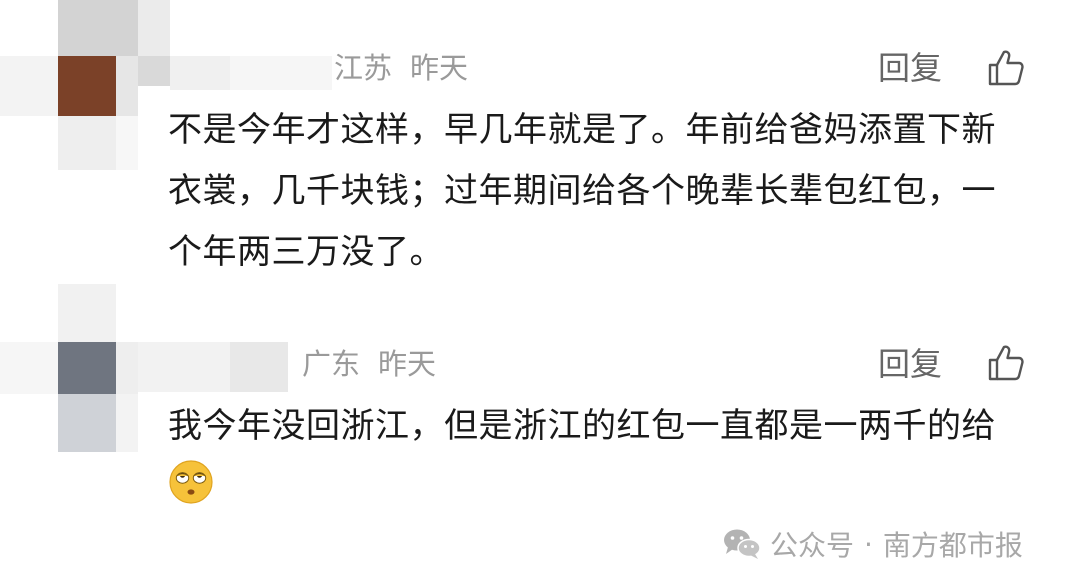 Image resolution: width=1080 pixels, height=587 pixels. Describe the element at coordinates (369, 364) in the screenshot. I see `comment-meta: 广东 昨天` at that location.